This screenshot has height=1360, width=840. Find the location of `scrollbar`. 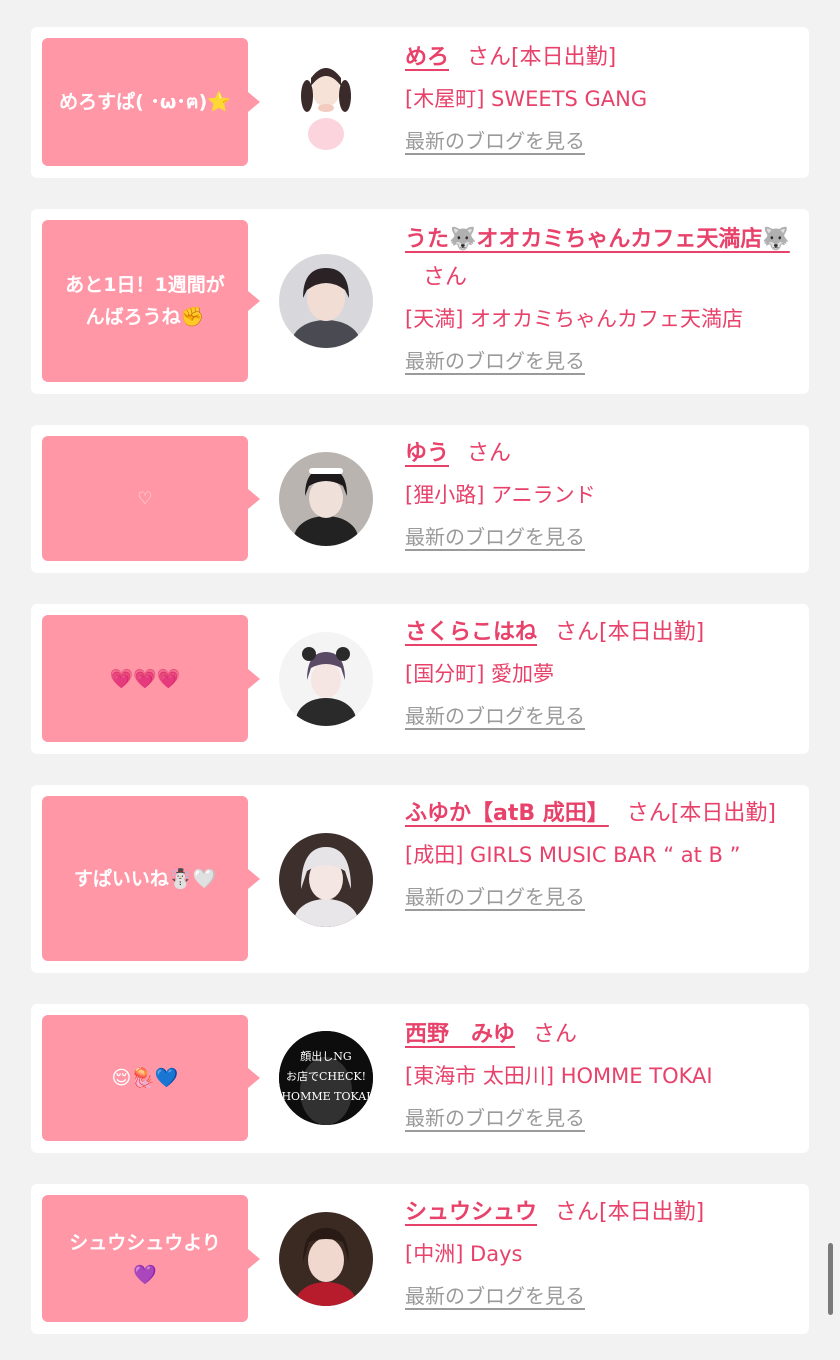

scrollbar is located at coordinates (830, 1279).